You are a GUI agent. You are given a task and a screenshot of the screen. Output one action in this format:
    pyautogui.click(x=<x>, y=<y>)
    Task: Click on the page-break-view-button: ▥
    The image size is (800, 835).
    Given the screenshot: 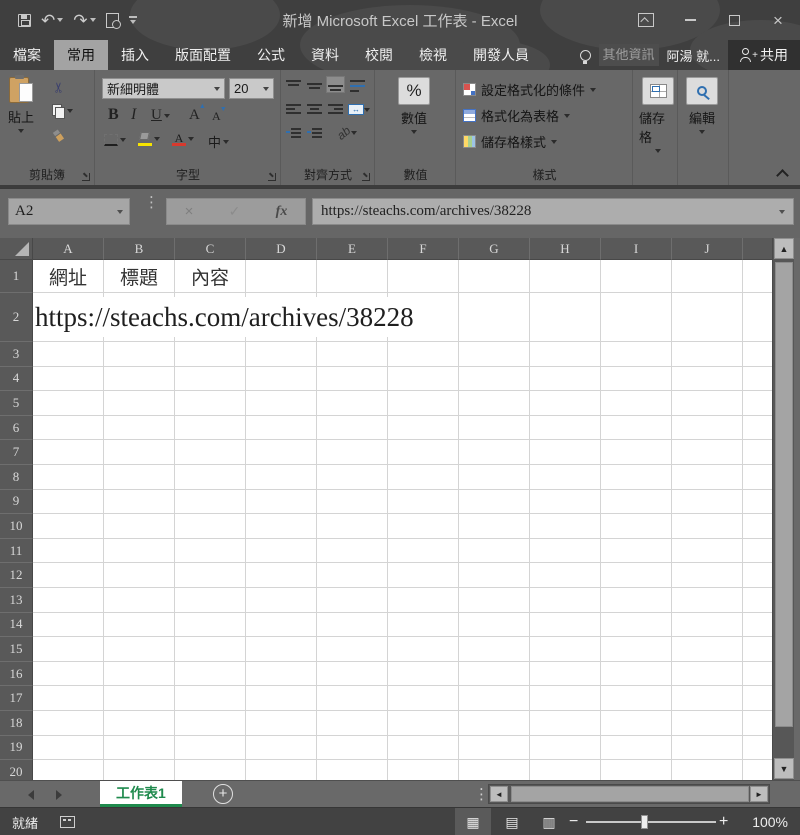 What is the action you would take?
    pyautogui.click(x=549, y=821)
    